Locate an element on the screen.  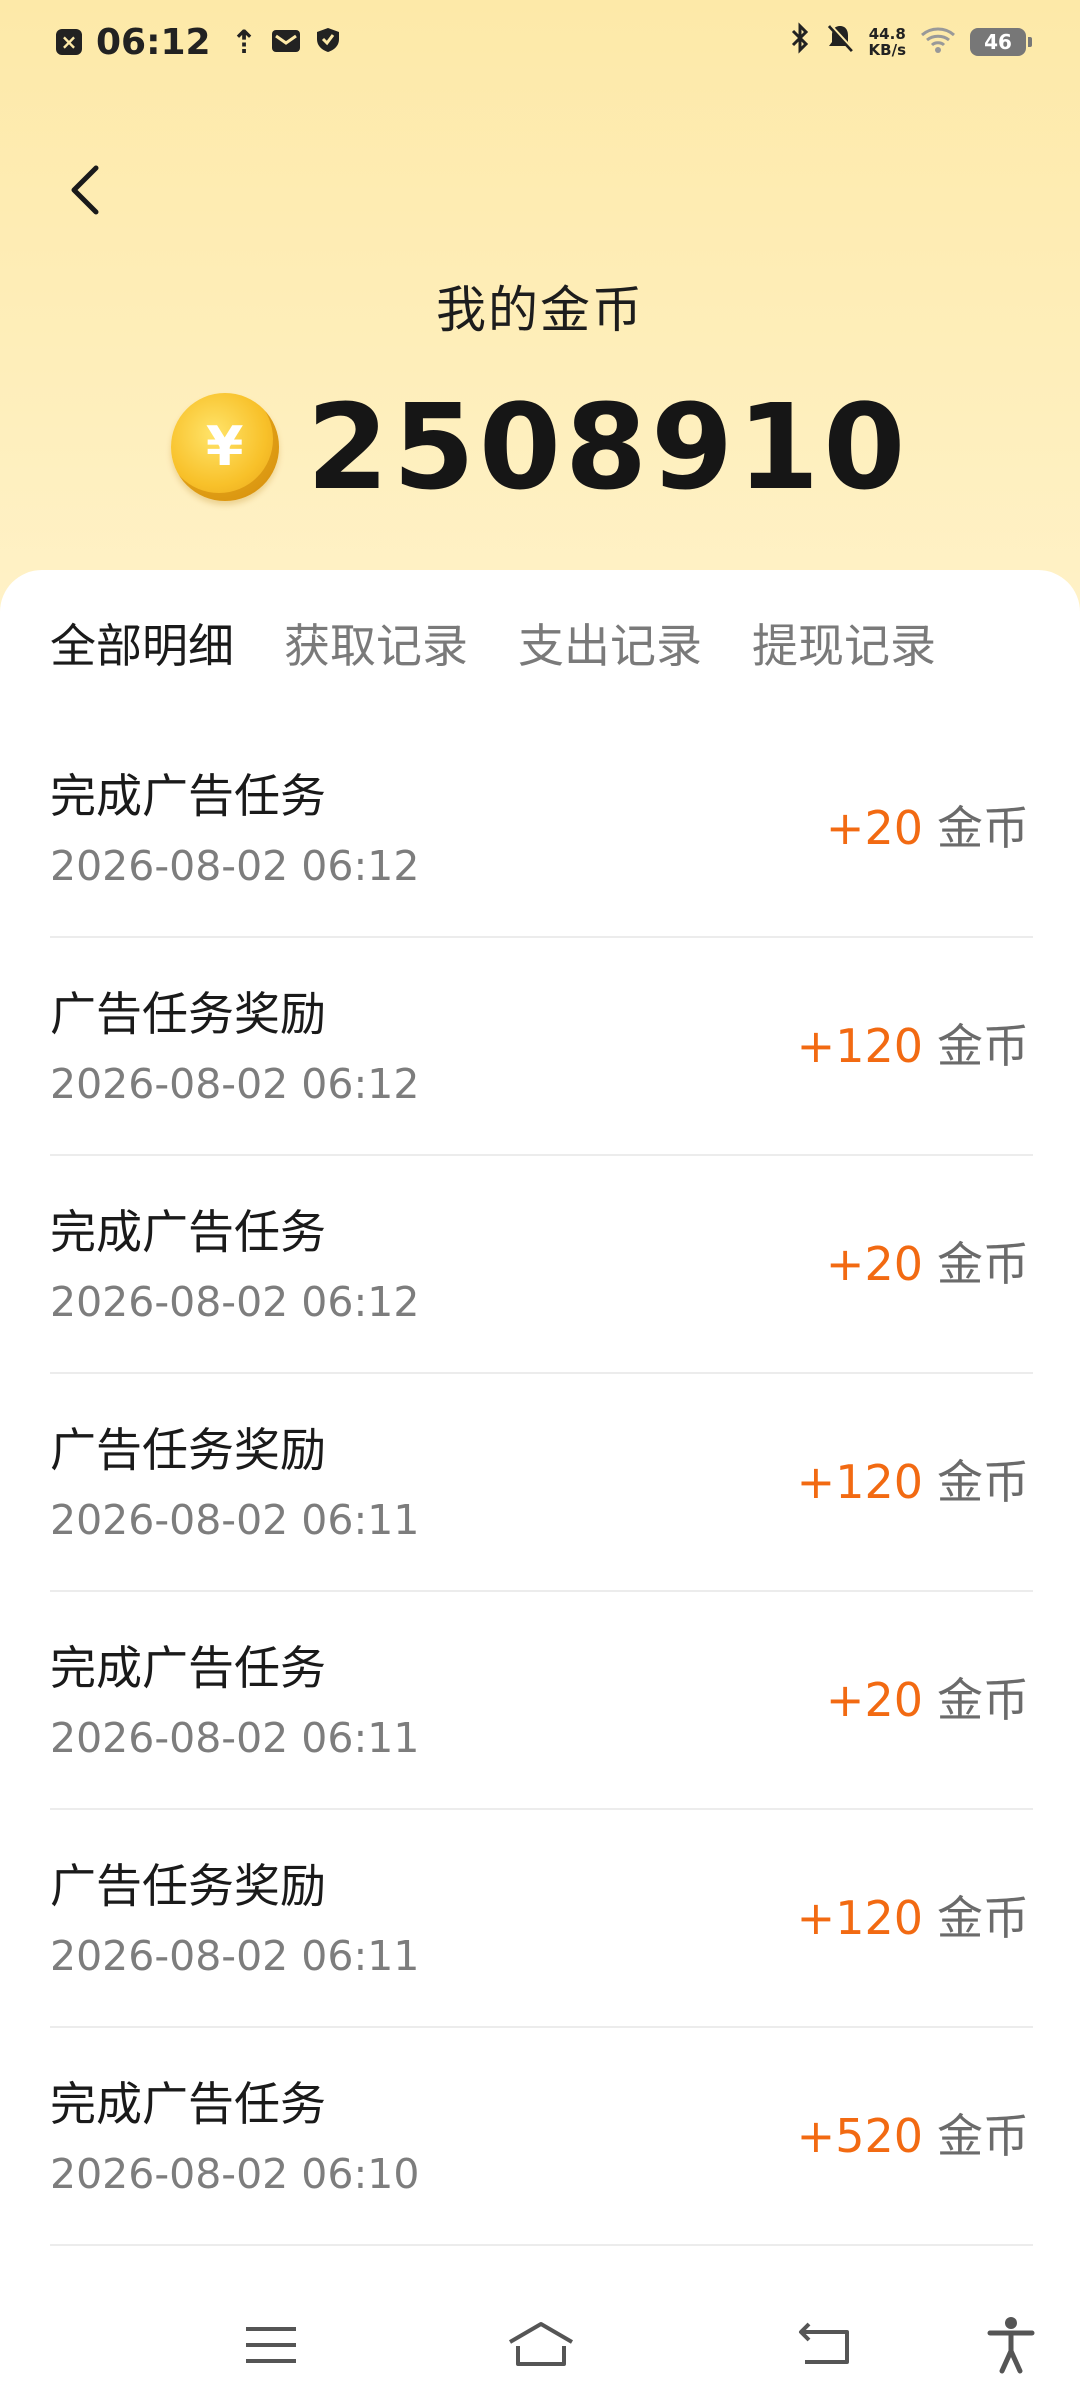
record-time: 2026-08-02 06:10 is located at coordinates (235, 2174).